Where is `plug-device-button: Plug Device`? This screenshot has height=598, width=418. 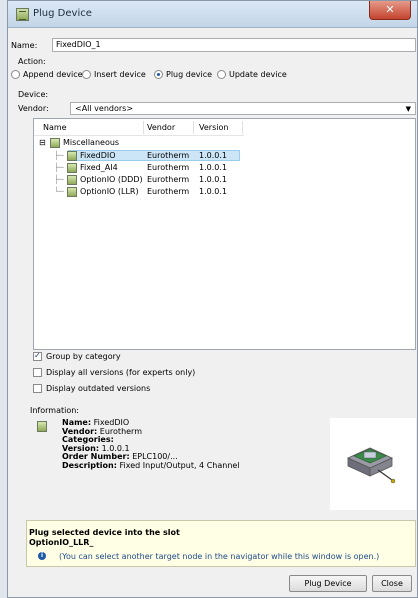 plug-device-button: Plug Device is located at coordinates (328, 583).